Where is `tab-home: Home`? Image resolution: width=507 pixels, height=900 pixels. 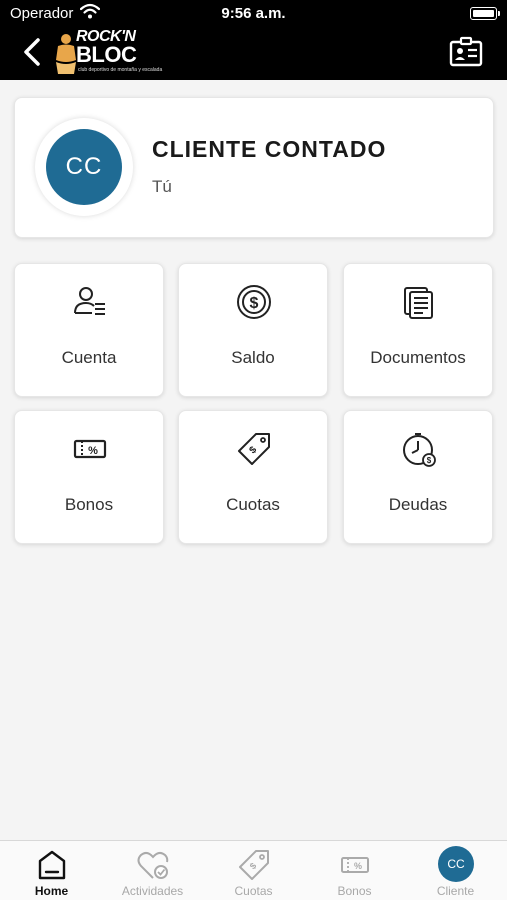
tab-home: Home is located at coordinates (51, 870).